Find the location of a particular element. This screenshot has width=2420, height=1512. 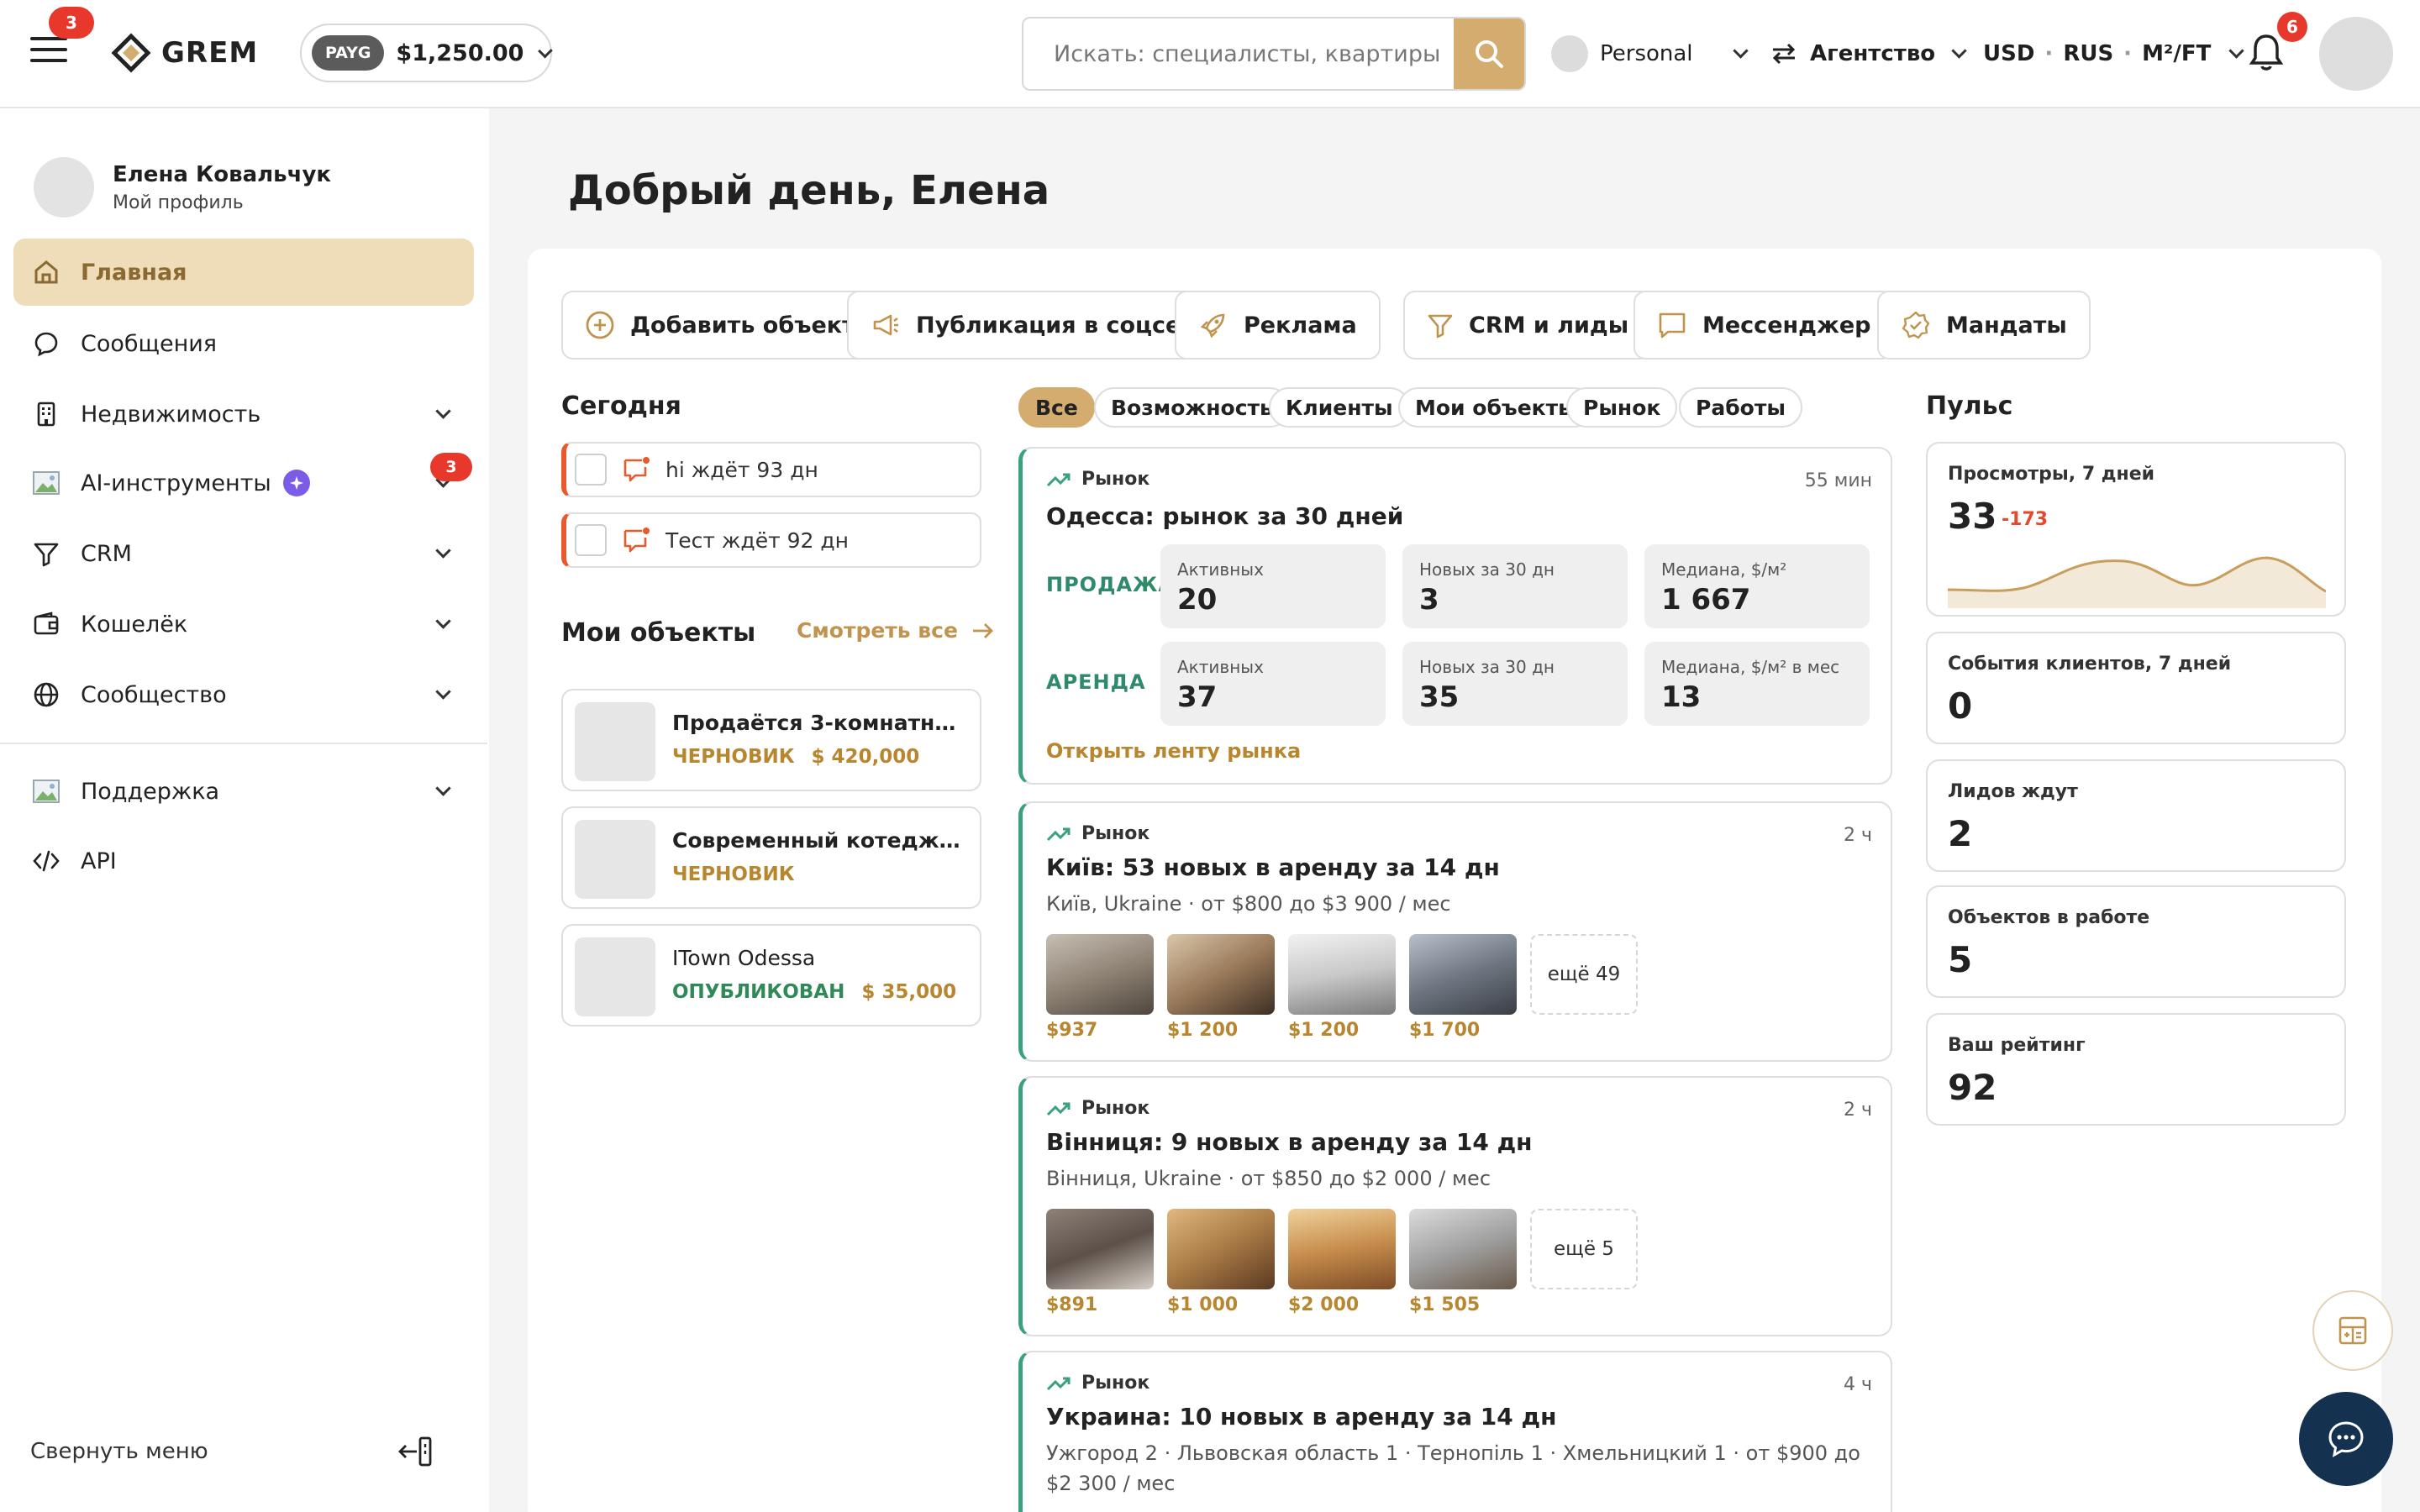

pulse-card-client-events: События клиентов, 7 дней 0 is located at coordinates (2136, 688).